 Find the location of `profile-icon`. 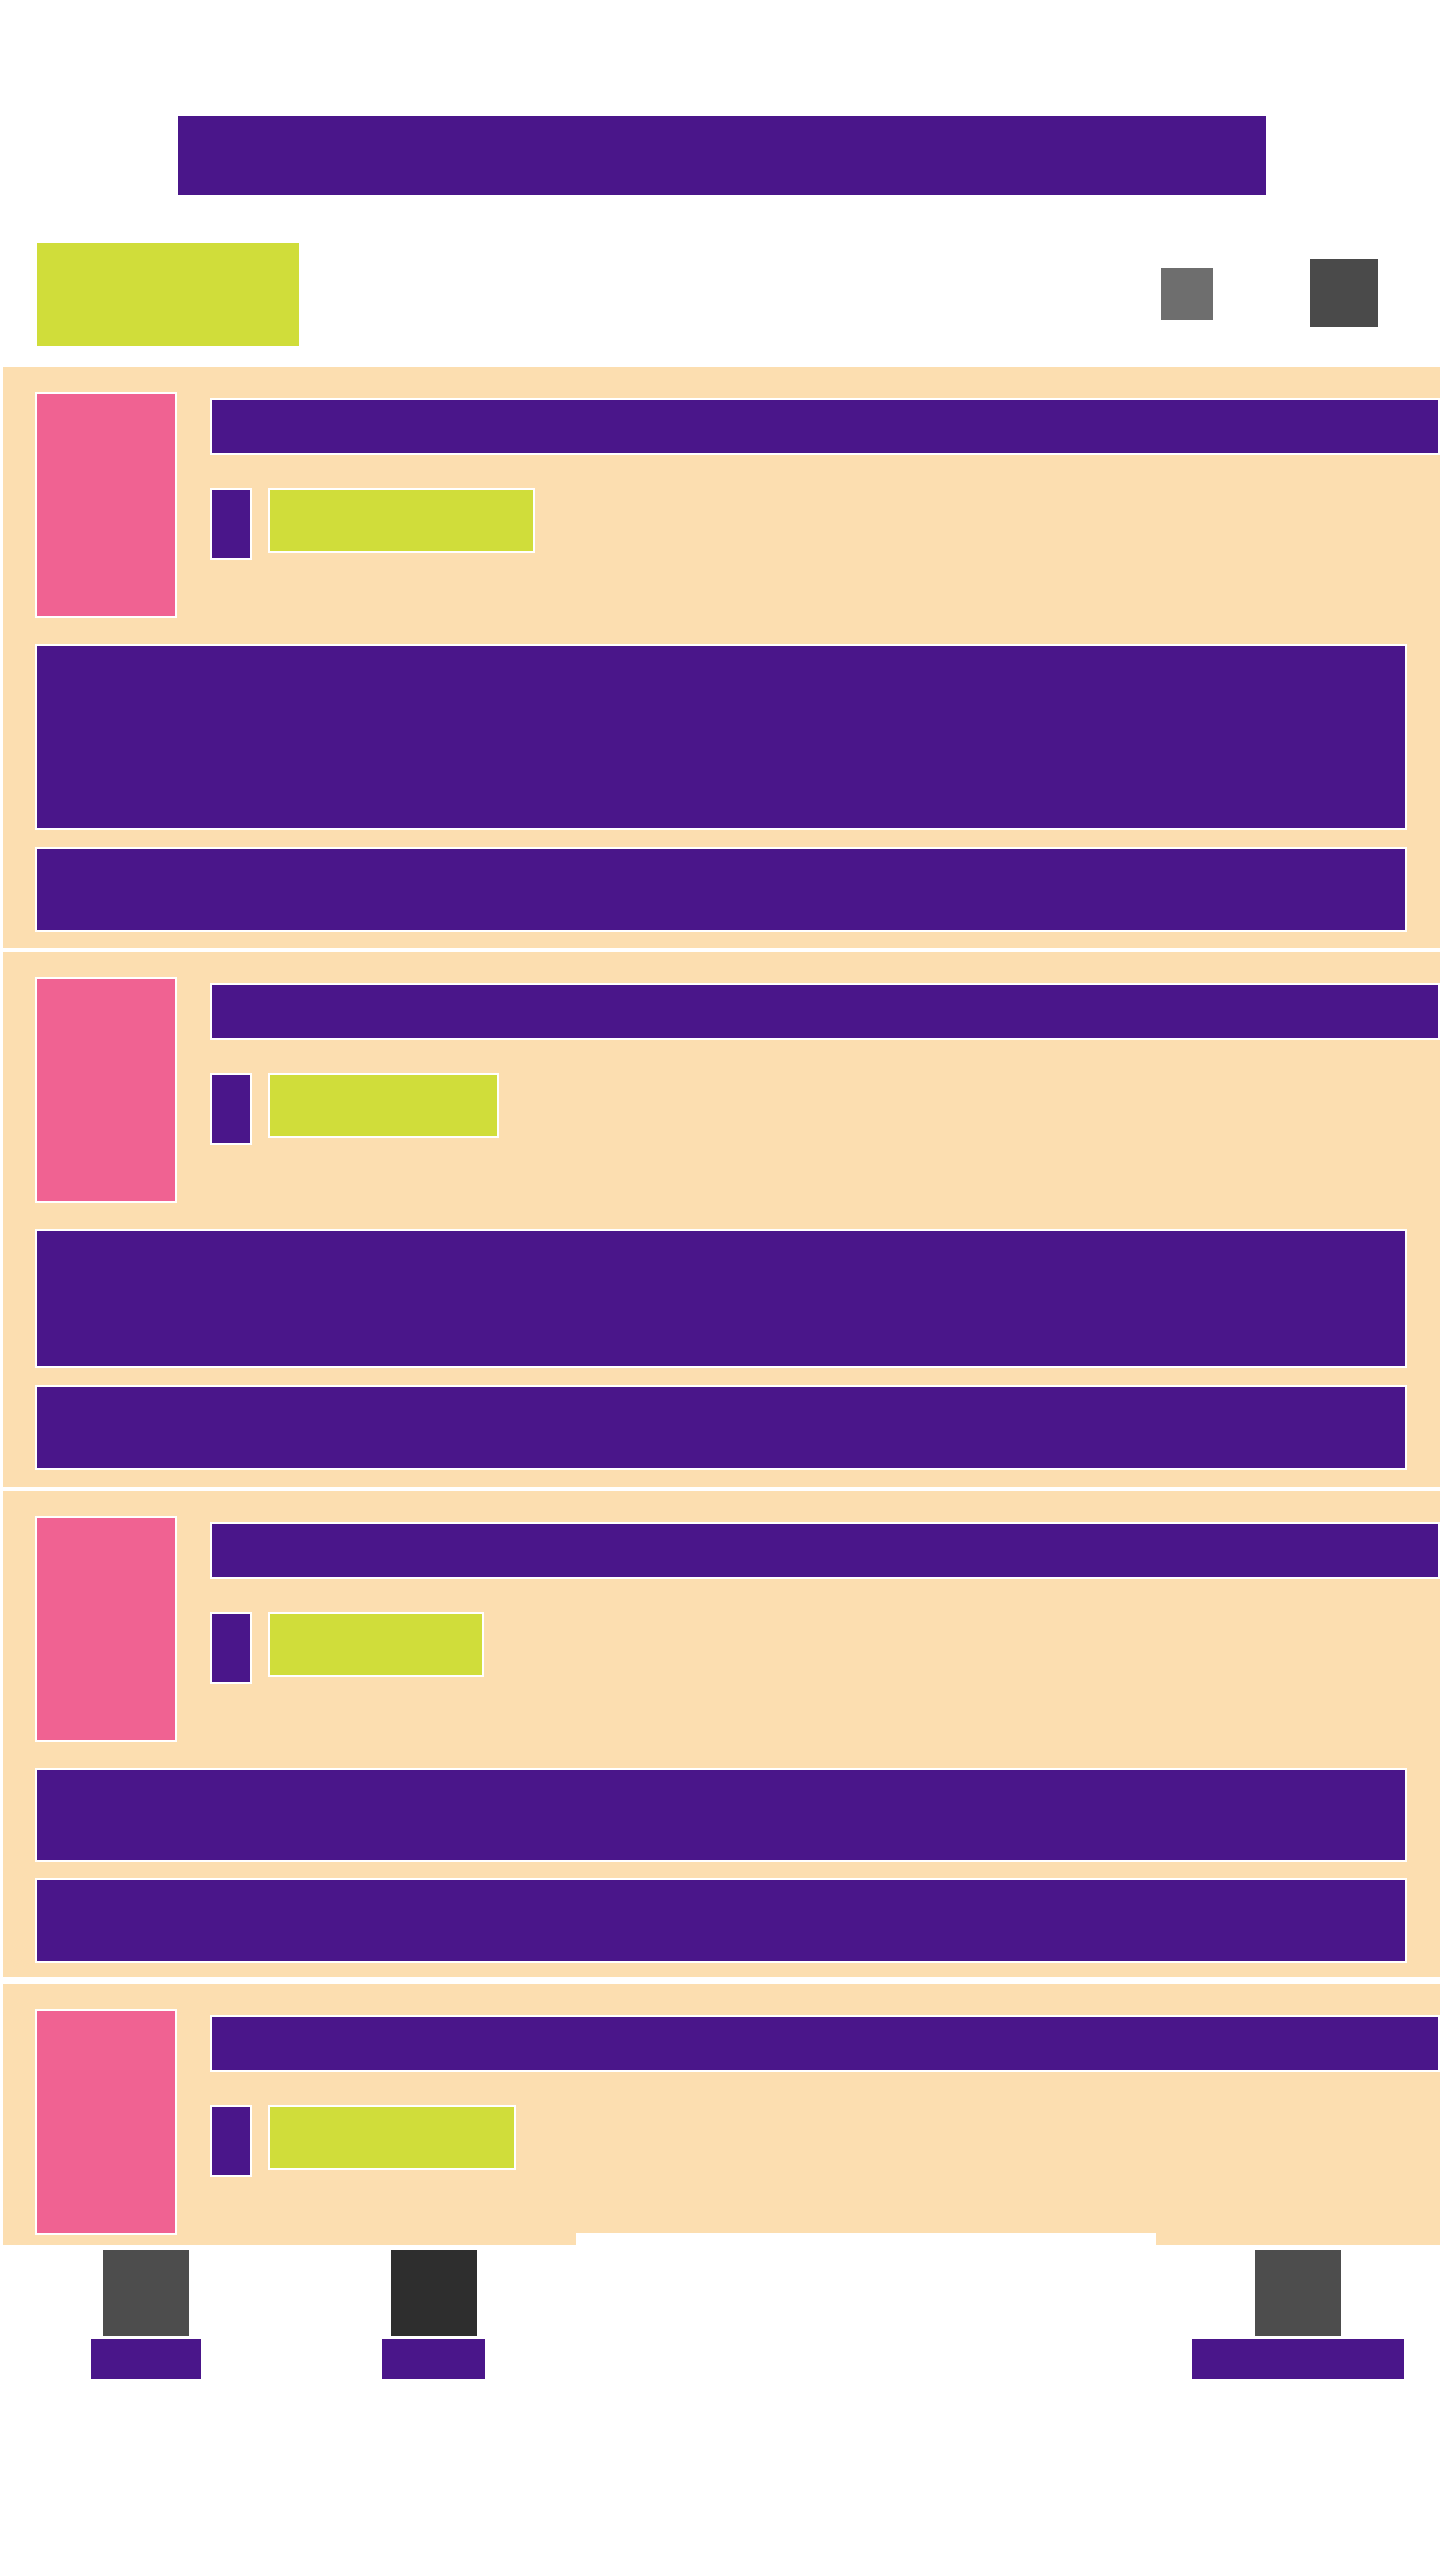

profile-icon is located at coordinates (1298, 2293).